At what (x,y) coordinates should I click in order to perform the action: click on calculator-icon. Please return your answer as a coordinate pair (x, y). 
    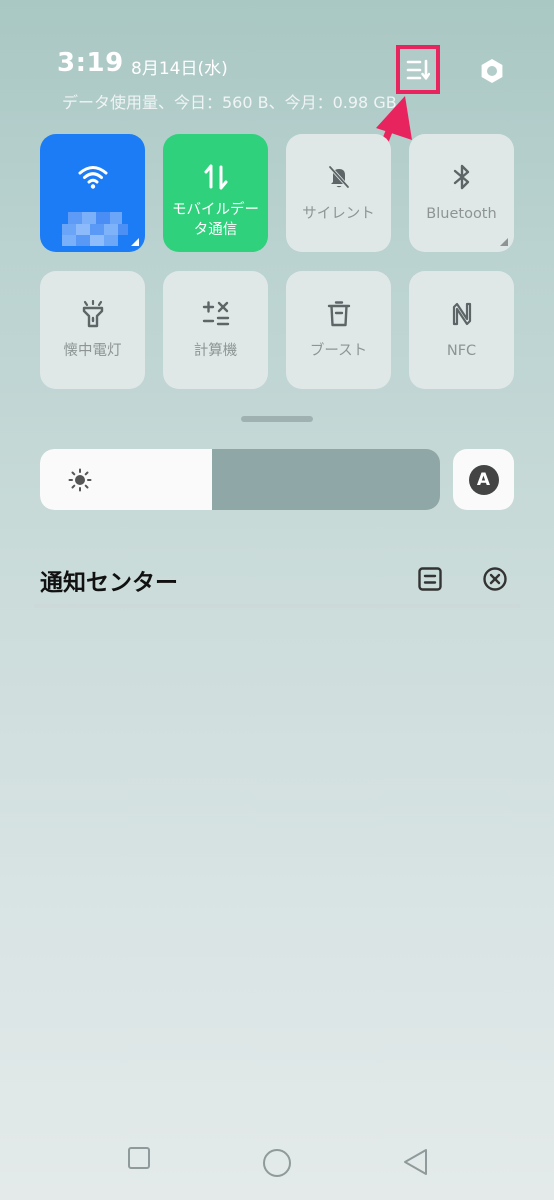
    Looking at the image, I should click on (215, 313).